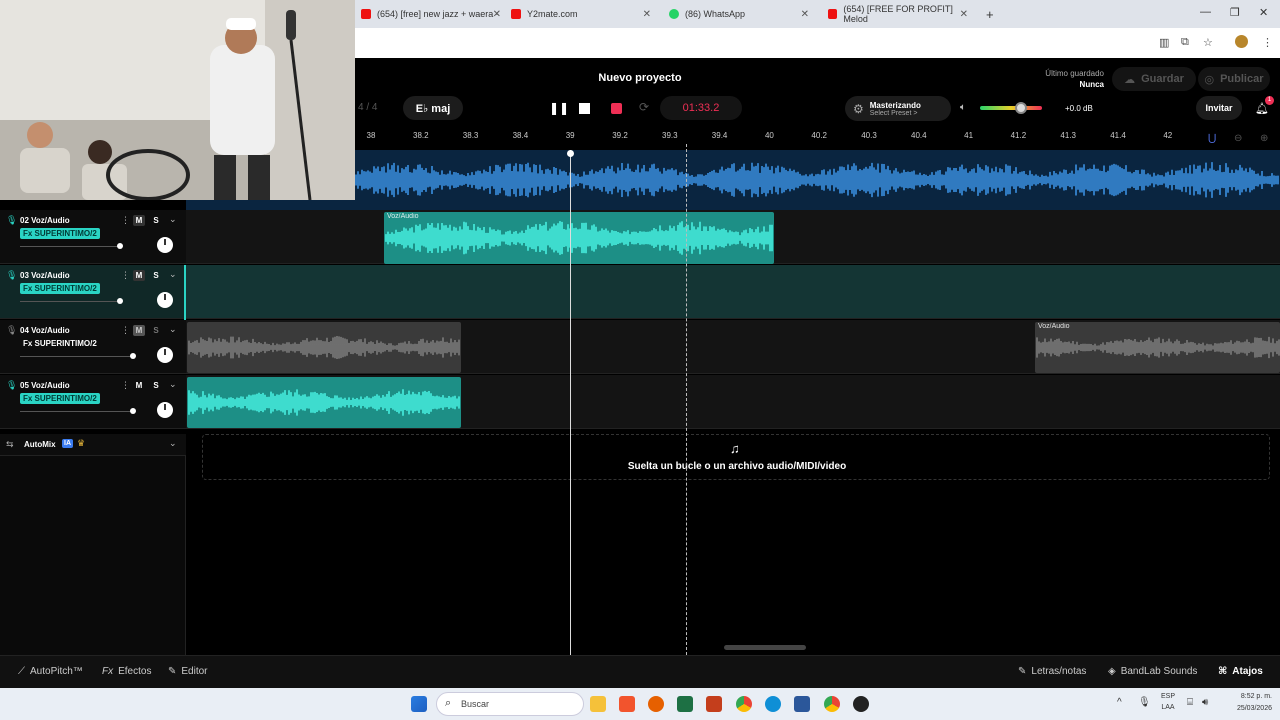 This screenshot has height=720, width=1280. Describe the element at coordinates (1205, 702) in the screenshot. I see `volume-icon: 🔊︎` at that location.